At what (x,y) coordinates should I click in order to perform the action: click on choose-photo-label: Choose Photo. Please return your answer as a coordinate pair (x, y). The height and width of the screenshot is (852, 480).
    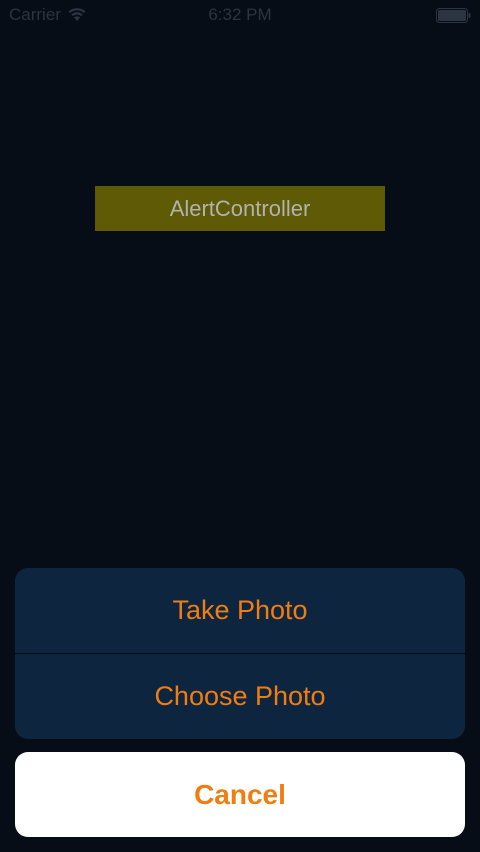
    Looking at the image, I should click on (240, 696).